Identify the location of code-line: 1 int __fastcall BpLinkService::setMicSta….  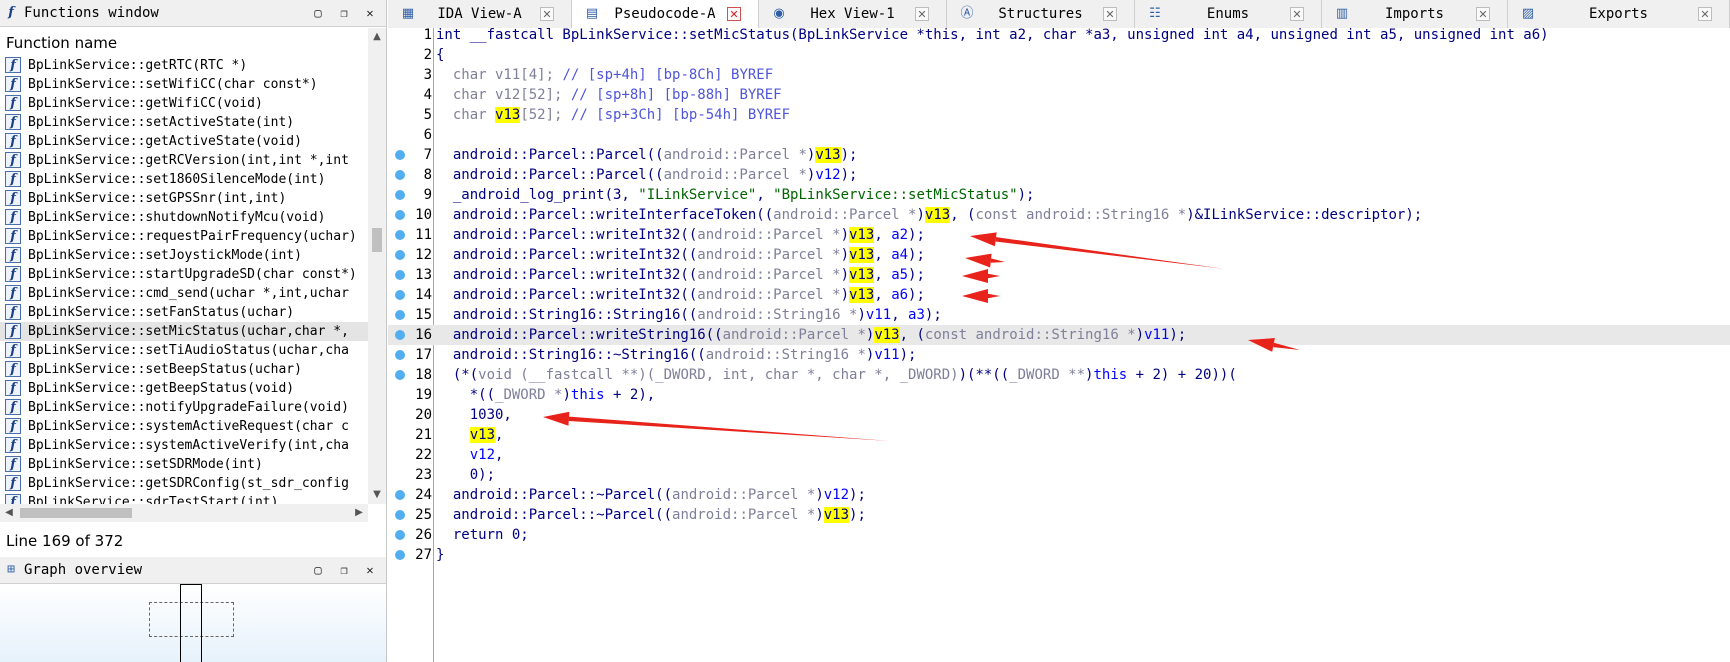
(1059, 35).